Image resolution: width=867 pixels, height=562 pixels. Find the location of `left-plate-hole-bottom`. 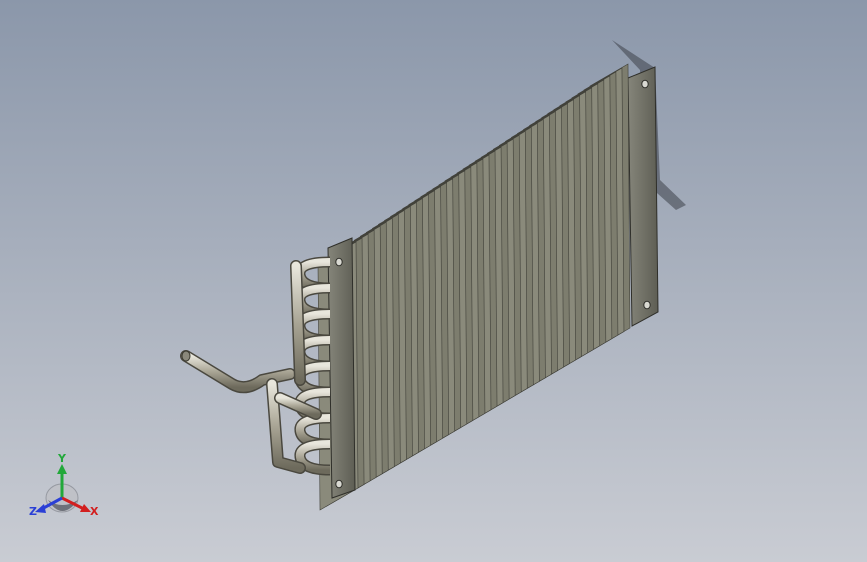

left-plate-hole-bottom is located at coordinates (339, 484).